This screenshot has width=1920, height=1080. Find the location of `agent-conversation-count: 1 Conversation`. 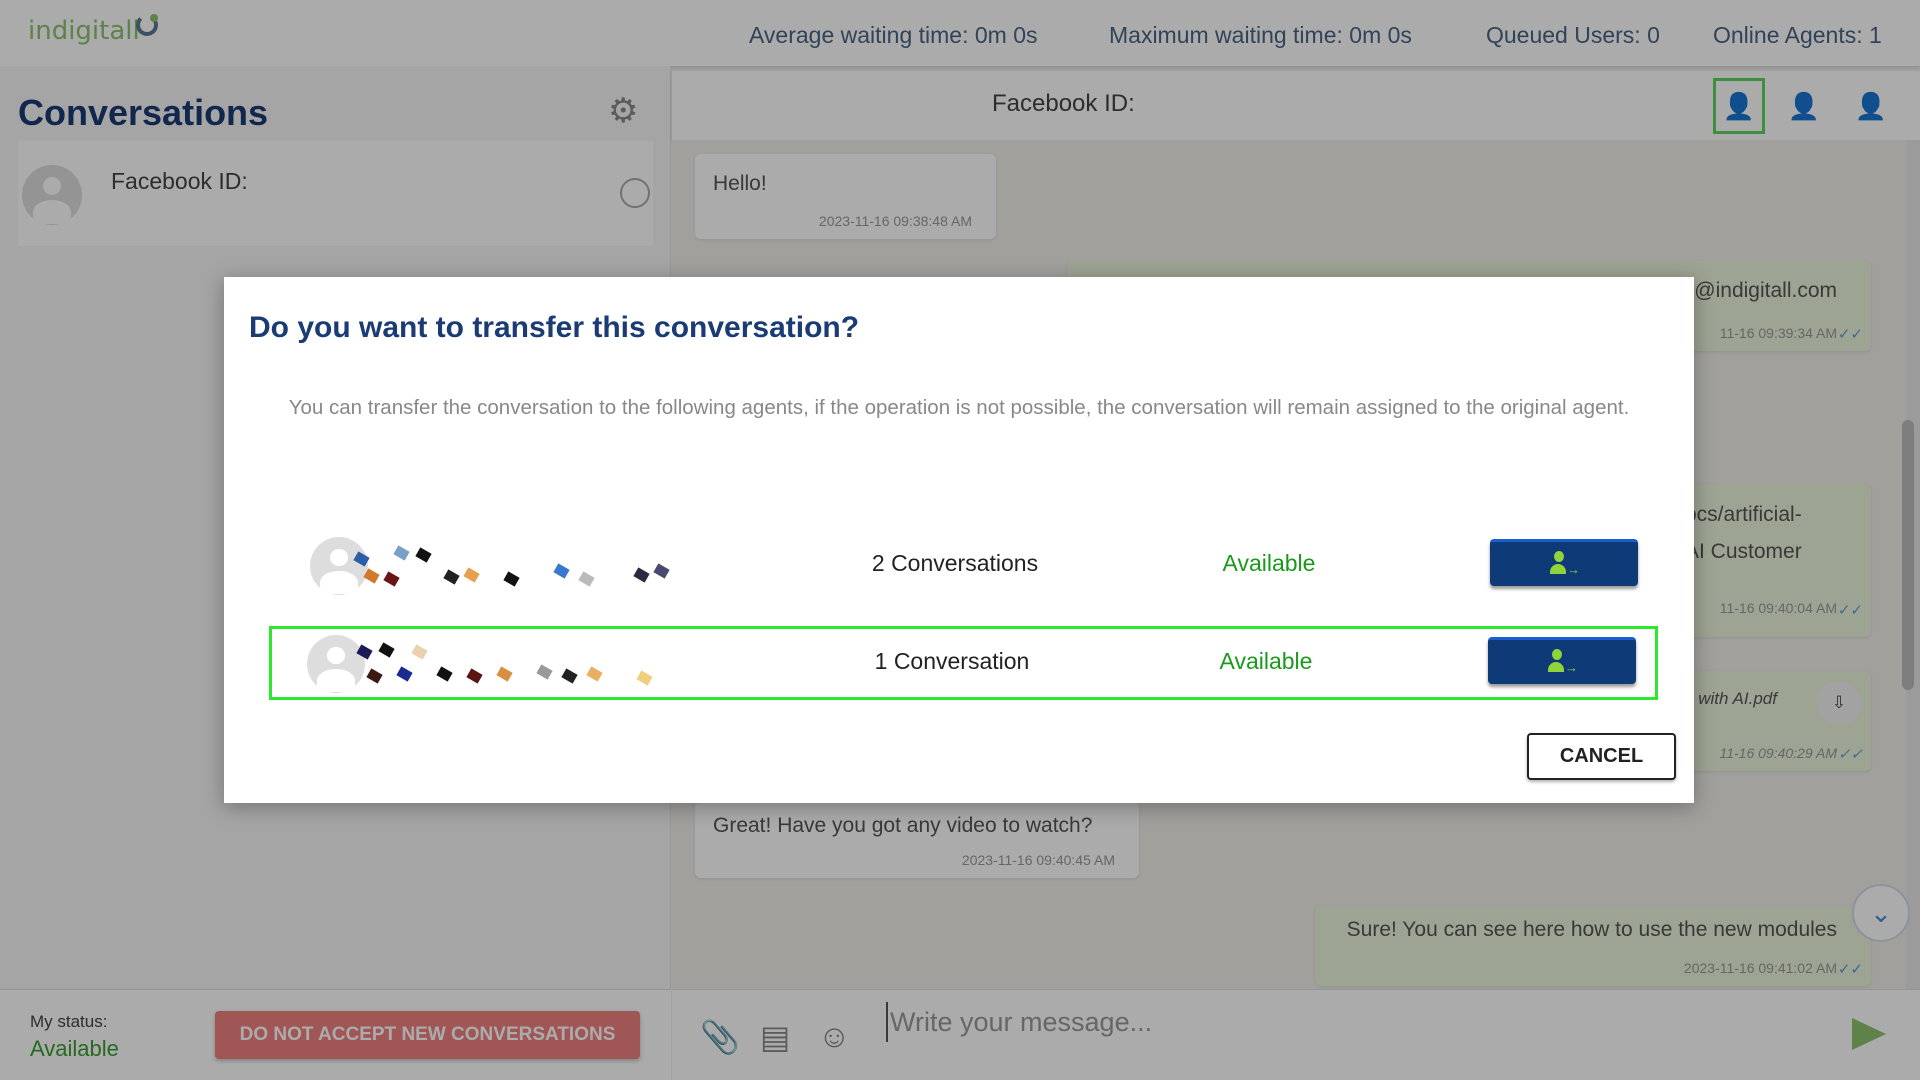

agent-conversation-count: 1 Conversation is located at coordinates (952, 661).